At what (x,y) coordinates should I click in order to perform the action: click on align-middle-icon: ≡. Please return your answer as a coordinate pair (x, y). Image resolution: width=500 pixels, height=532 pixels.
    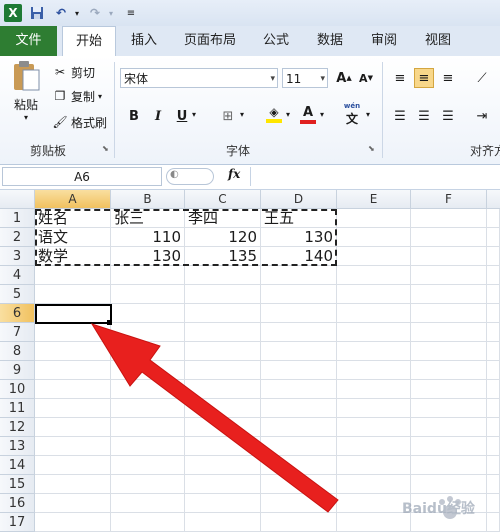
    Looking at the image, I should click on (424, 78).